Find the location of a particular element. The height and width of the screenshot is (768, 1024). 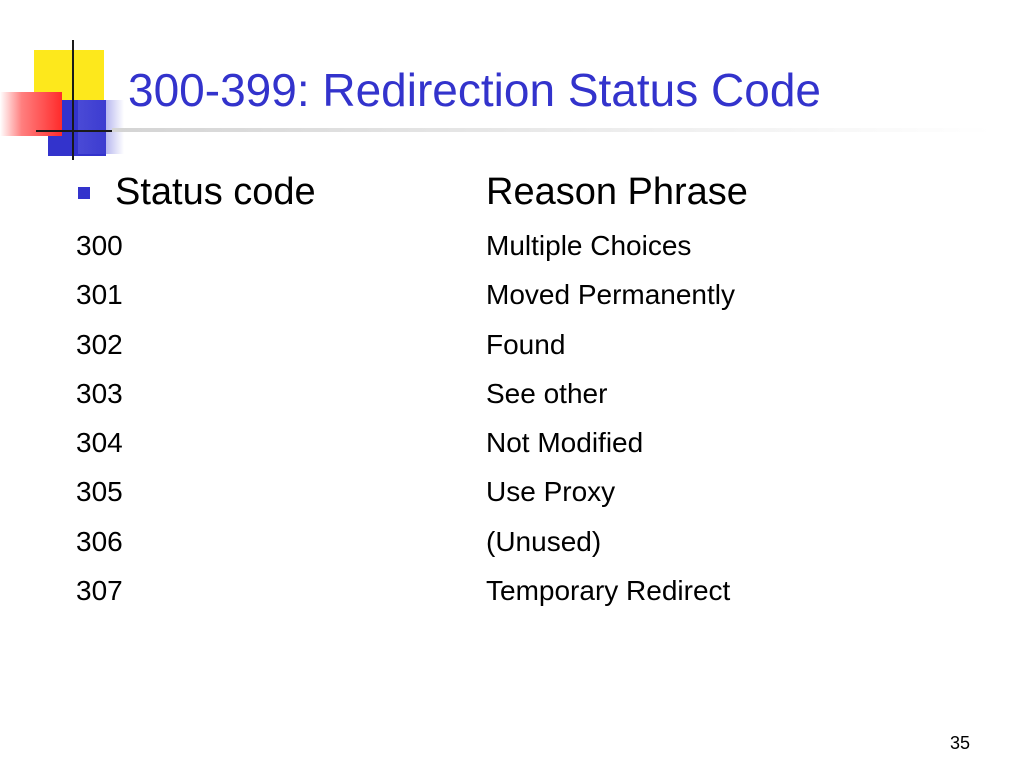

status-code: 300 is located at coordinates (99, 245).